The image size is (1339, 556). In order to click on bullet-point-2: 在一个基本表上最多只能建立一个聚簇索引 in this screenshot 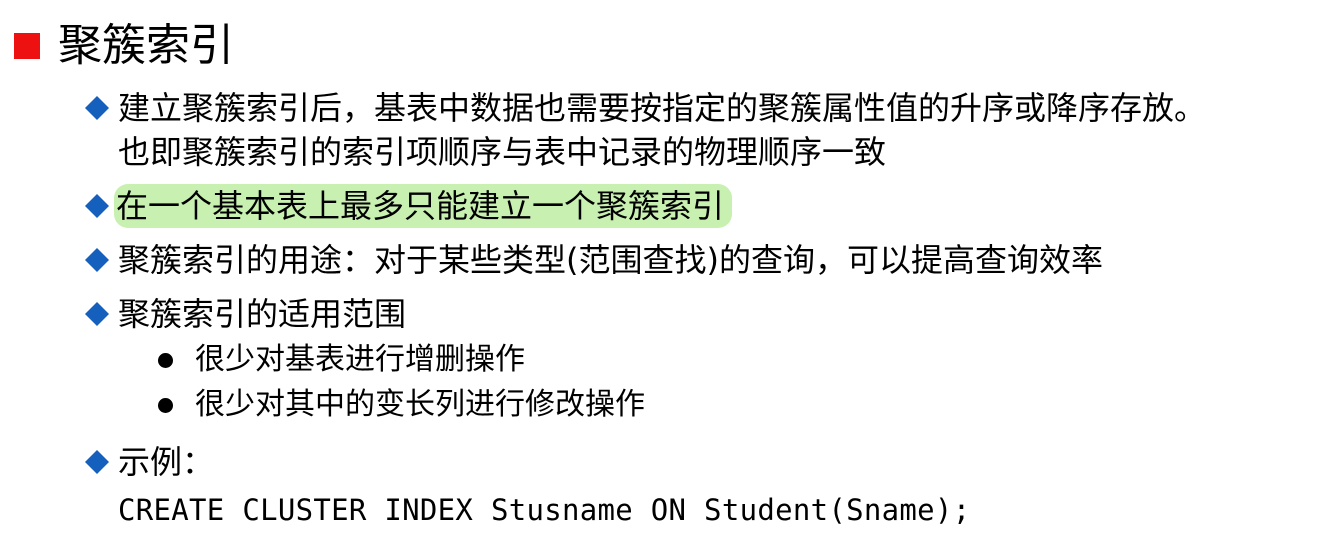, I will do `click(408, 206)`.